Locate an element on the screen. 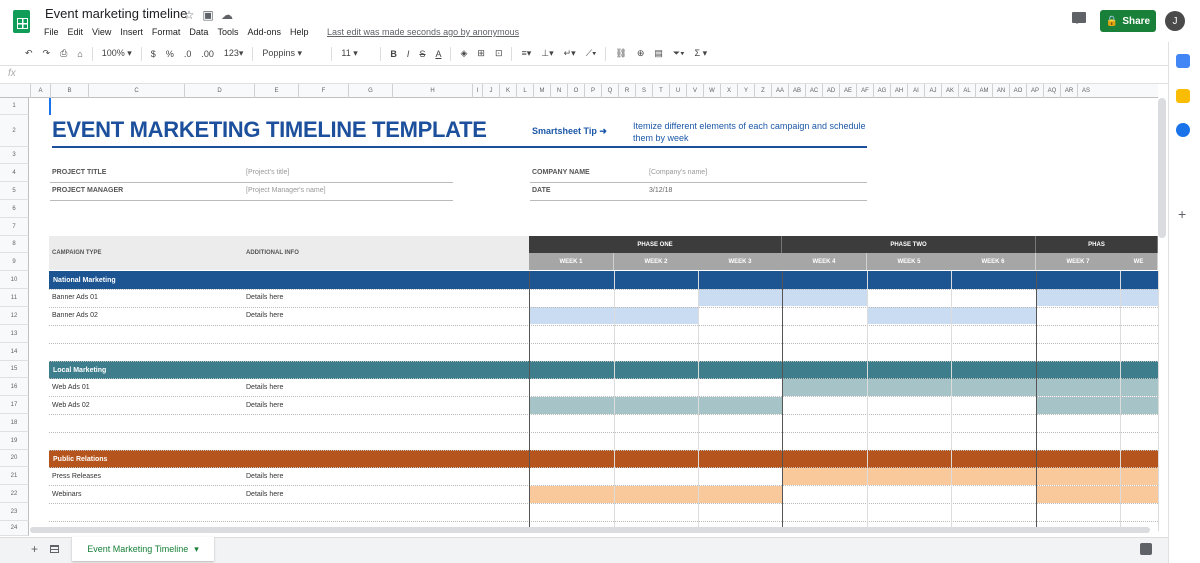  row-header: 1 is located at coordinates (14, 106).